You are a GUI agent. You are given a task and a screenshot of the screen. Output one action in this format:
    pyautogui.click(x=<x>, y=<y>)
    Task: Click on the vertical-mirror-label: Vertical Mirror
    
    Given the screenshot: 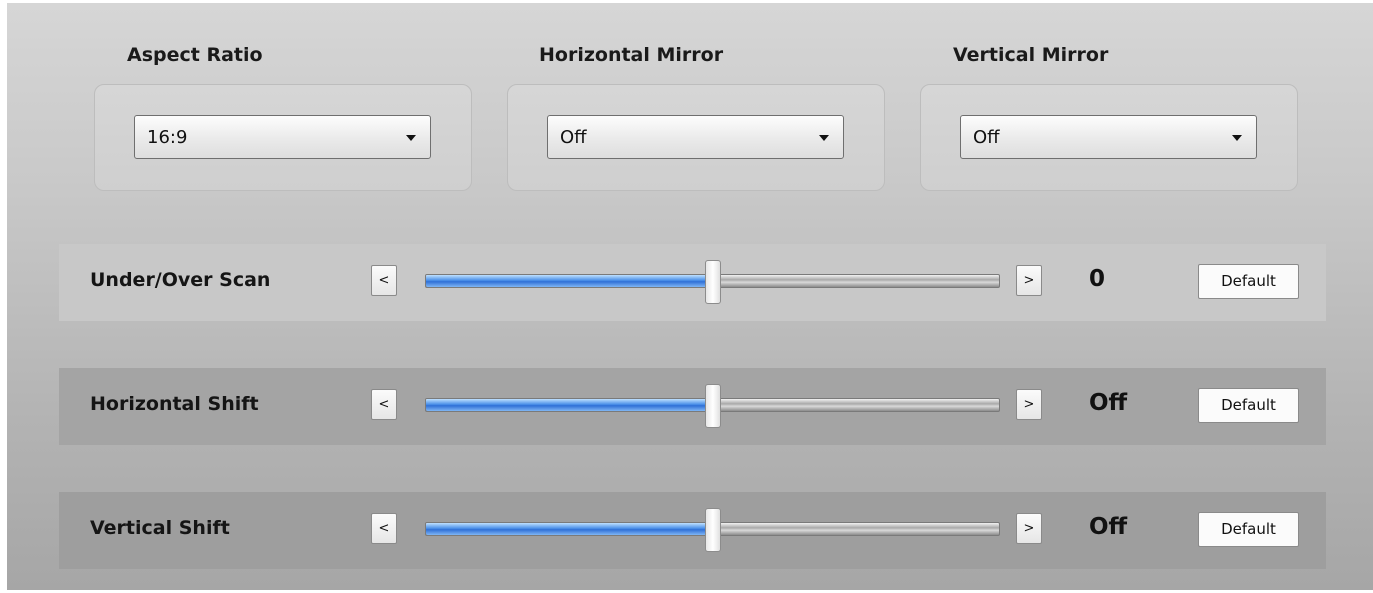 What is the action you would take?
    pyautogui.click(x=1031, y=55)
    